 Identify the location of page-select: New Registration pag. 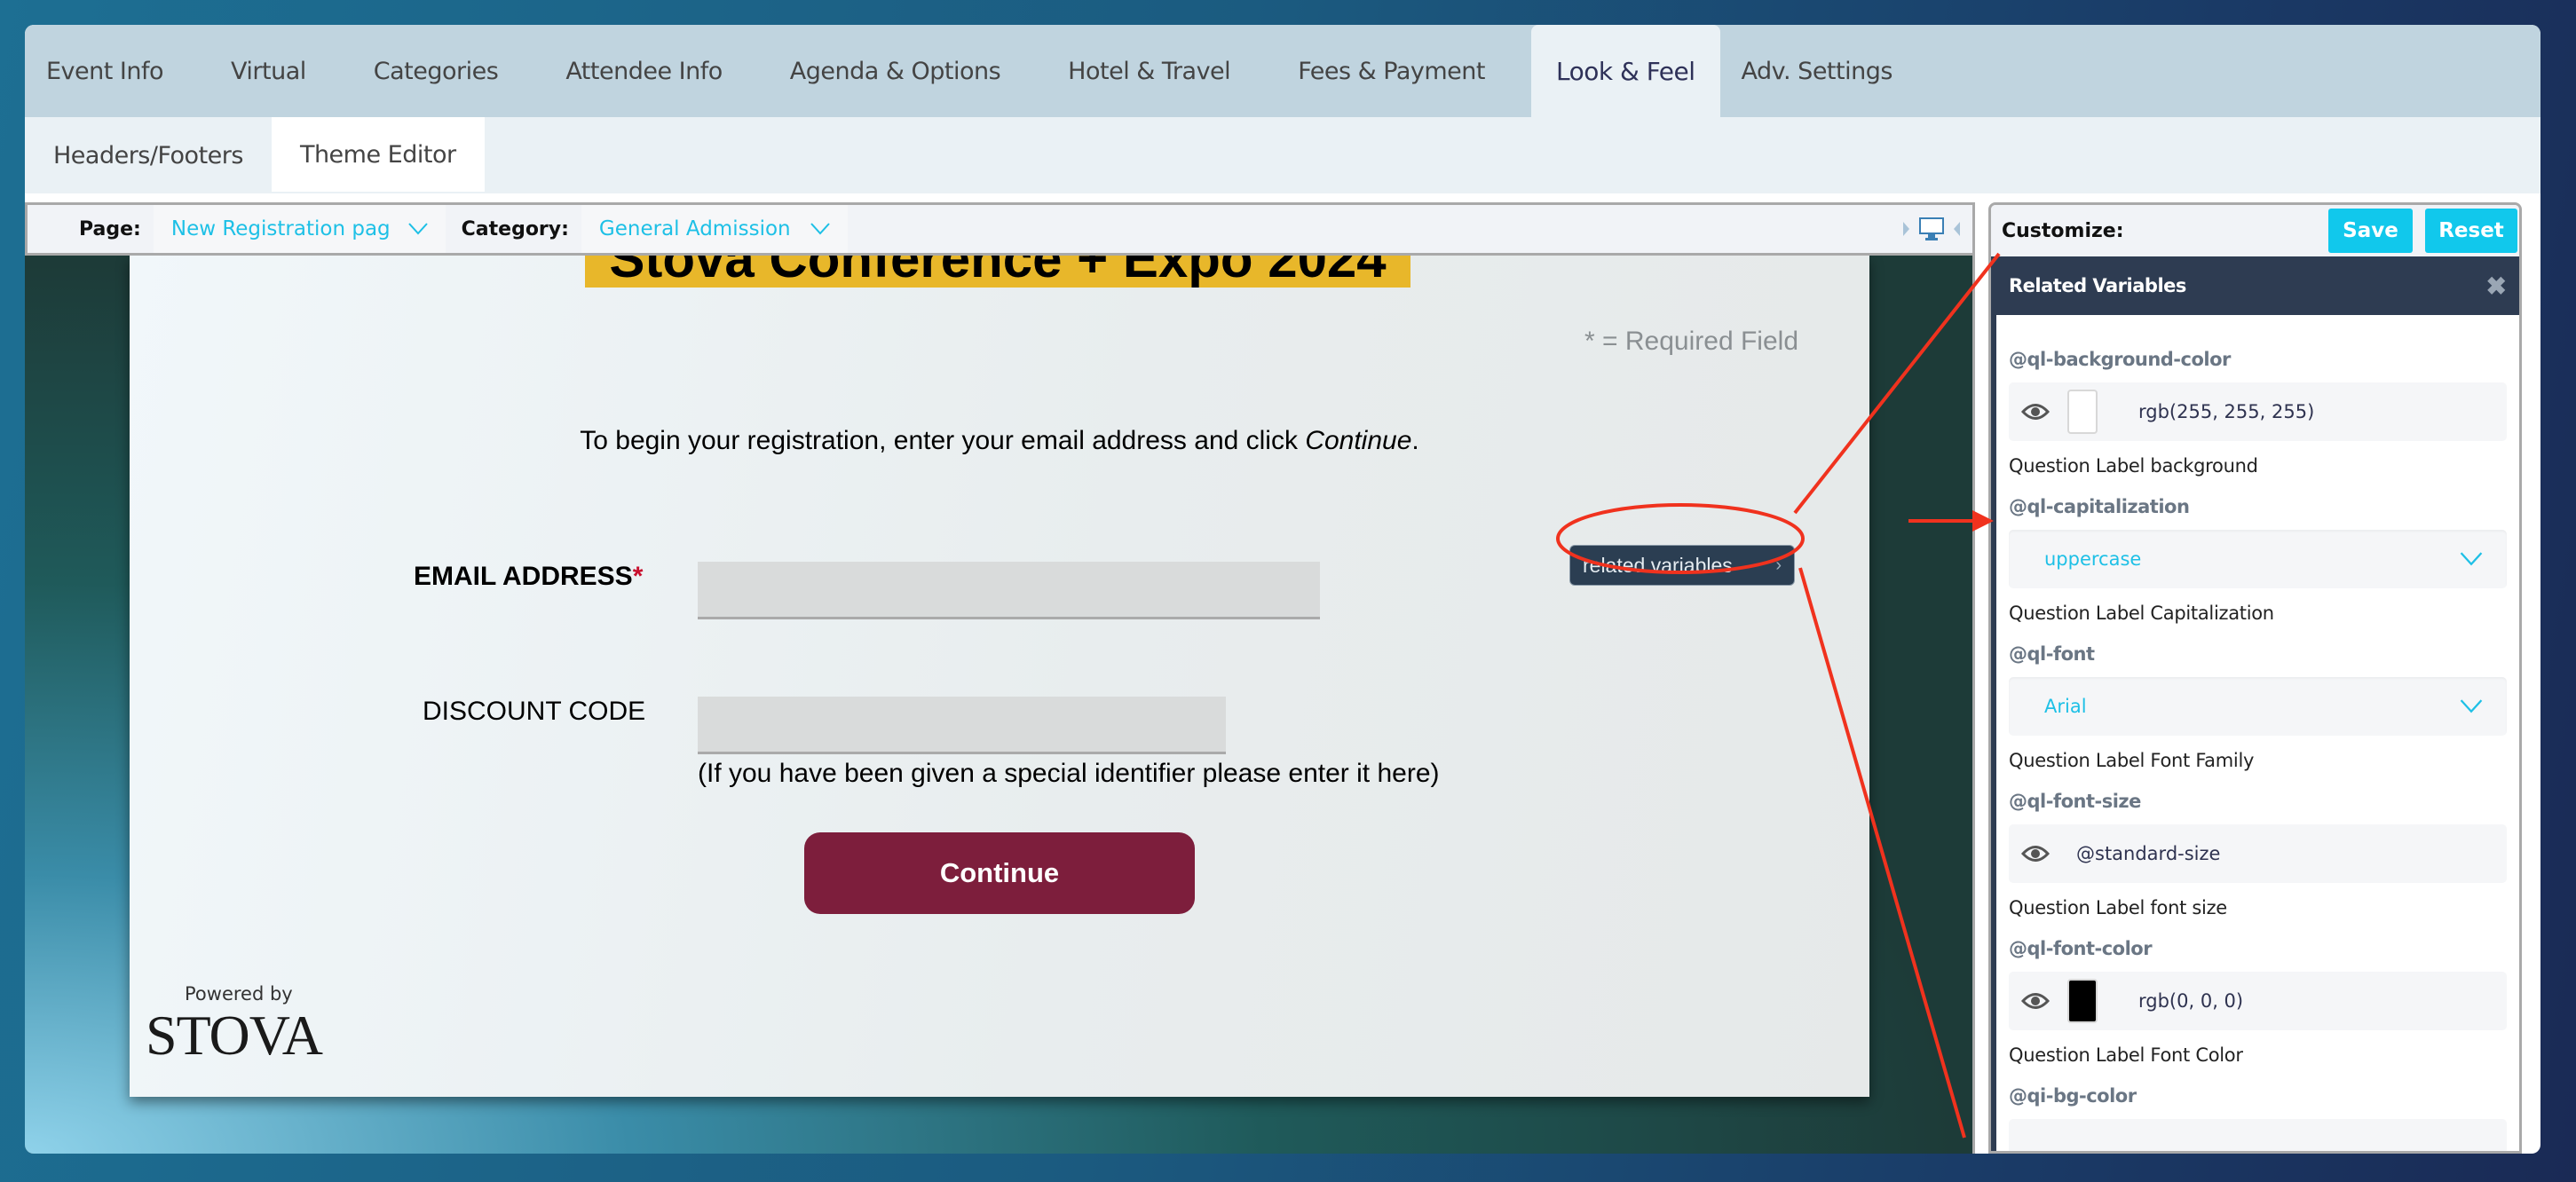
(299, 229).